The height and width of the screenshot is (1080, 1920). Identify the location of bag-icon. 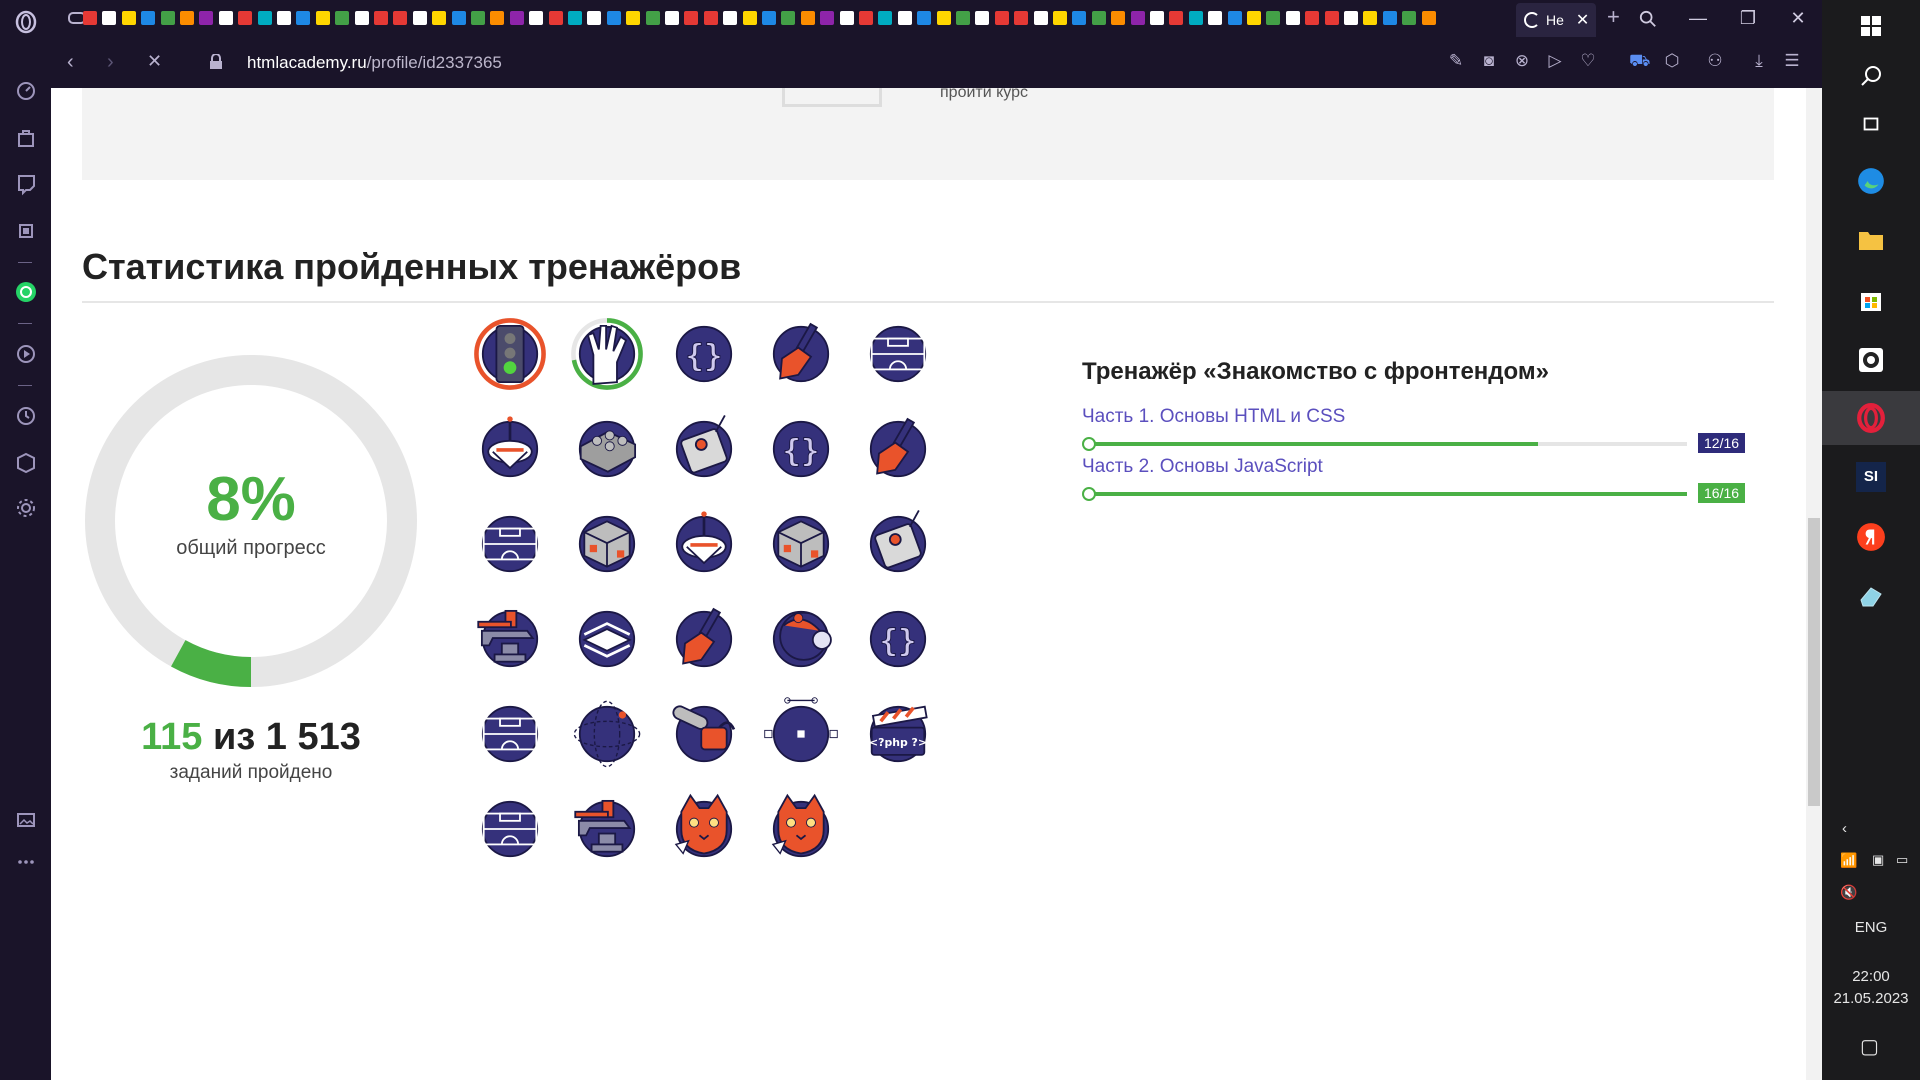
(25, 138).